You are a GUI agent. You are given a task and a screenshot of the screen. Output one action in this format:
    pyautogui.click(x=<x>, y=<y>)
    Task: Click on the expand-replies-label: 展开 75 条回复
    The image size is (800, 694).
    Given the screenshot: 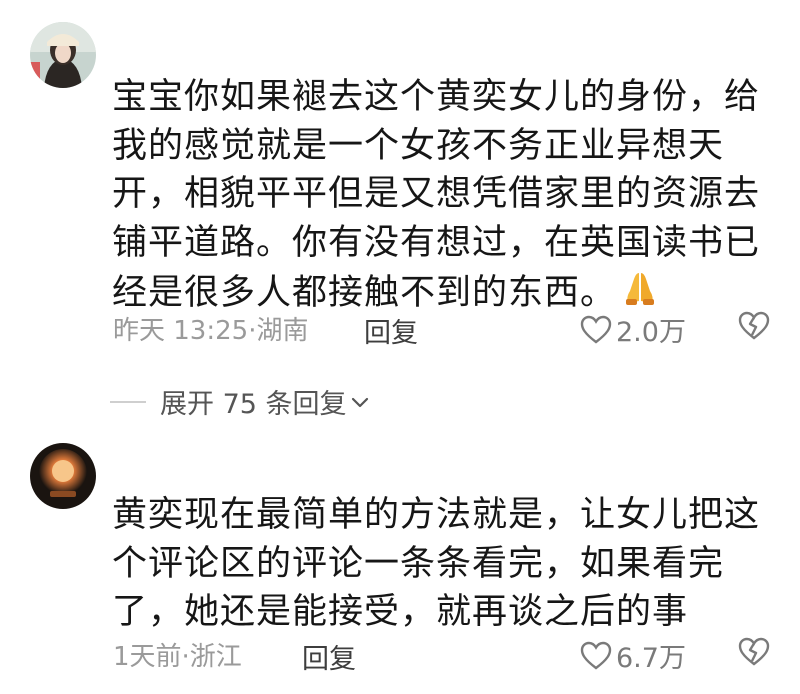 What is the action you would take?
    pyautogui.click(x=253, y=404)
    